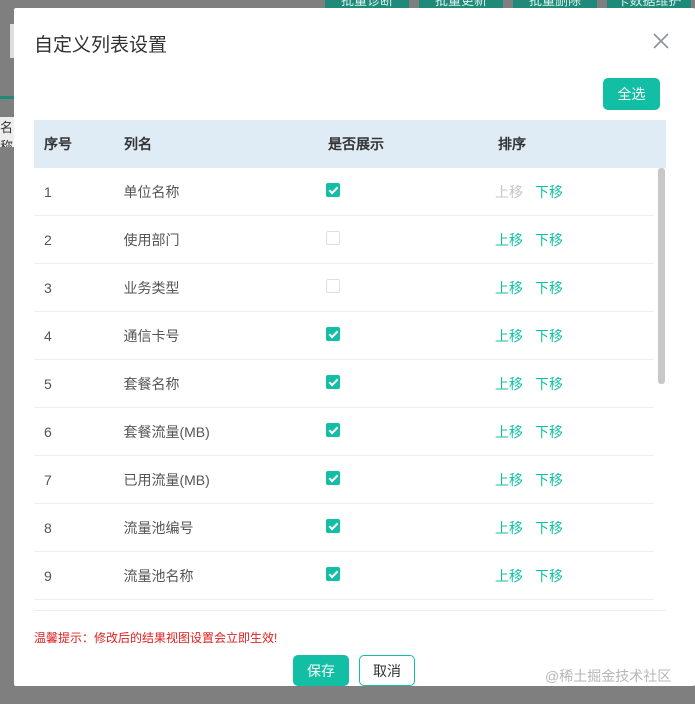 The image size is (695, 704). I want to click on bg-tab-underline, so click(7, 97).